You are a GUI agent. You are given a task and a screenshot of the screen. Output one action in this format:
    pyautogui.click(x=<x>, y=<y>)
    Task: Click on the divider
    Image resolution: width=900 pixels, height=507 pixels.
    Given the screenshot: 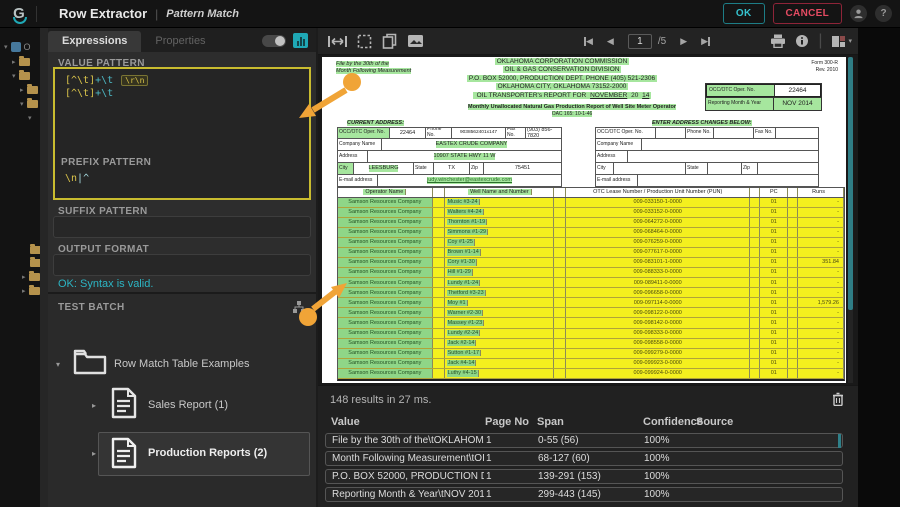 What is the action you would take?
    pyautogui.click(x=36, y=13)
    